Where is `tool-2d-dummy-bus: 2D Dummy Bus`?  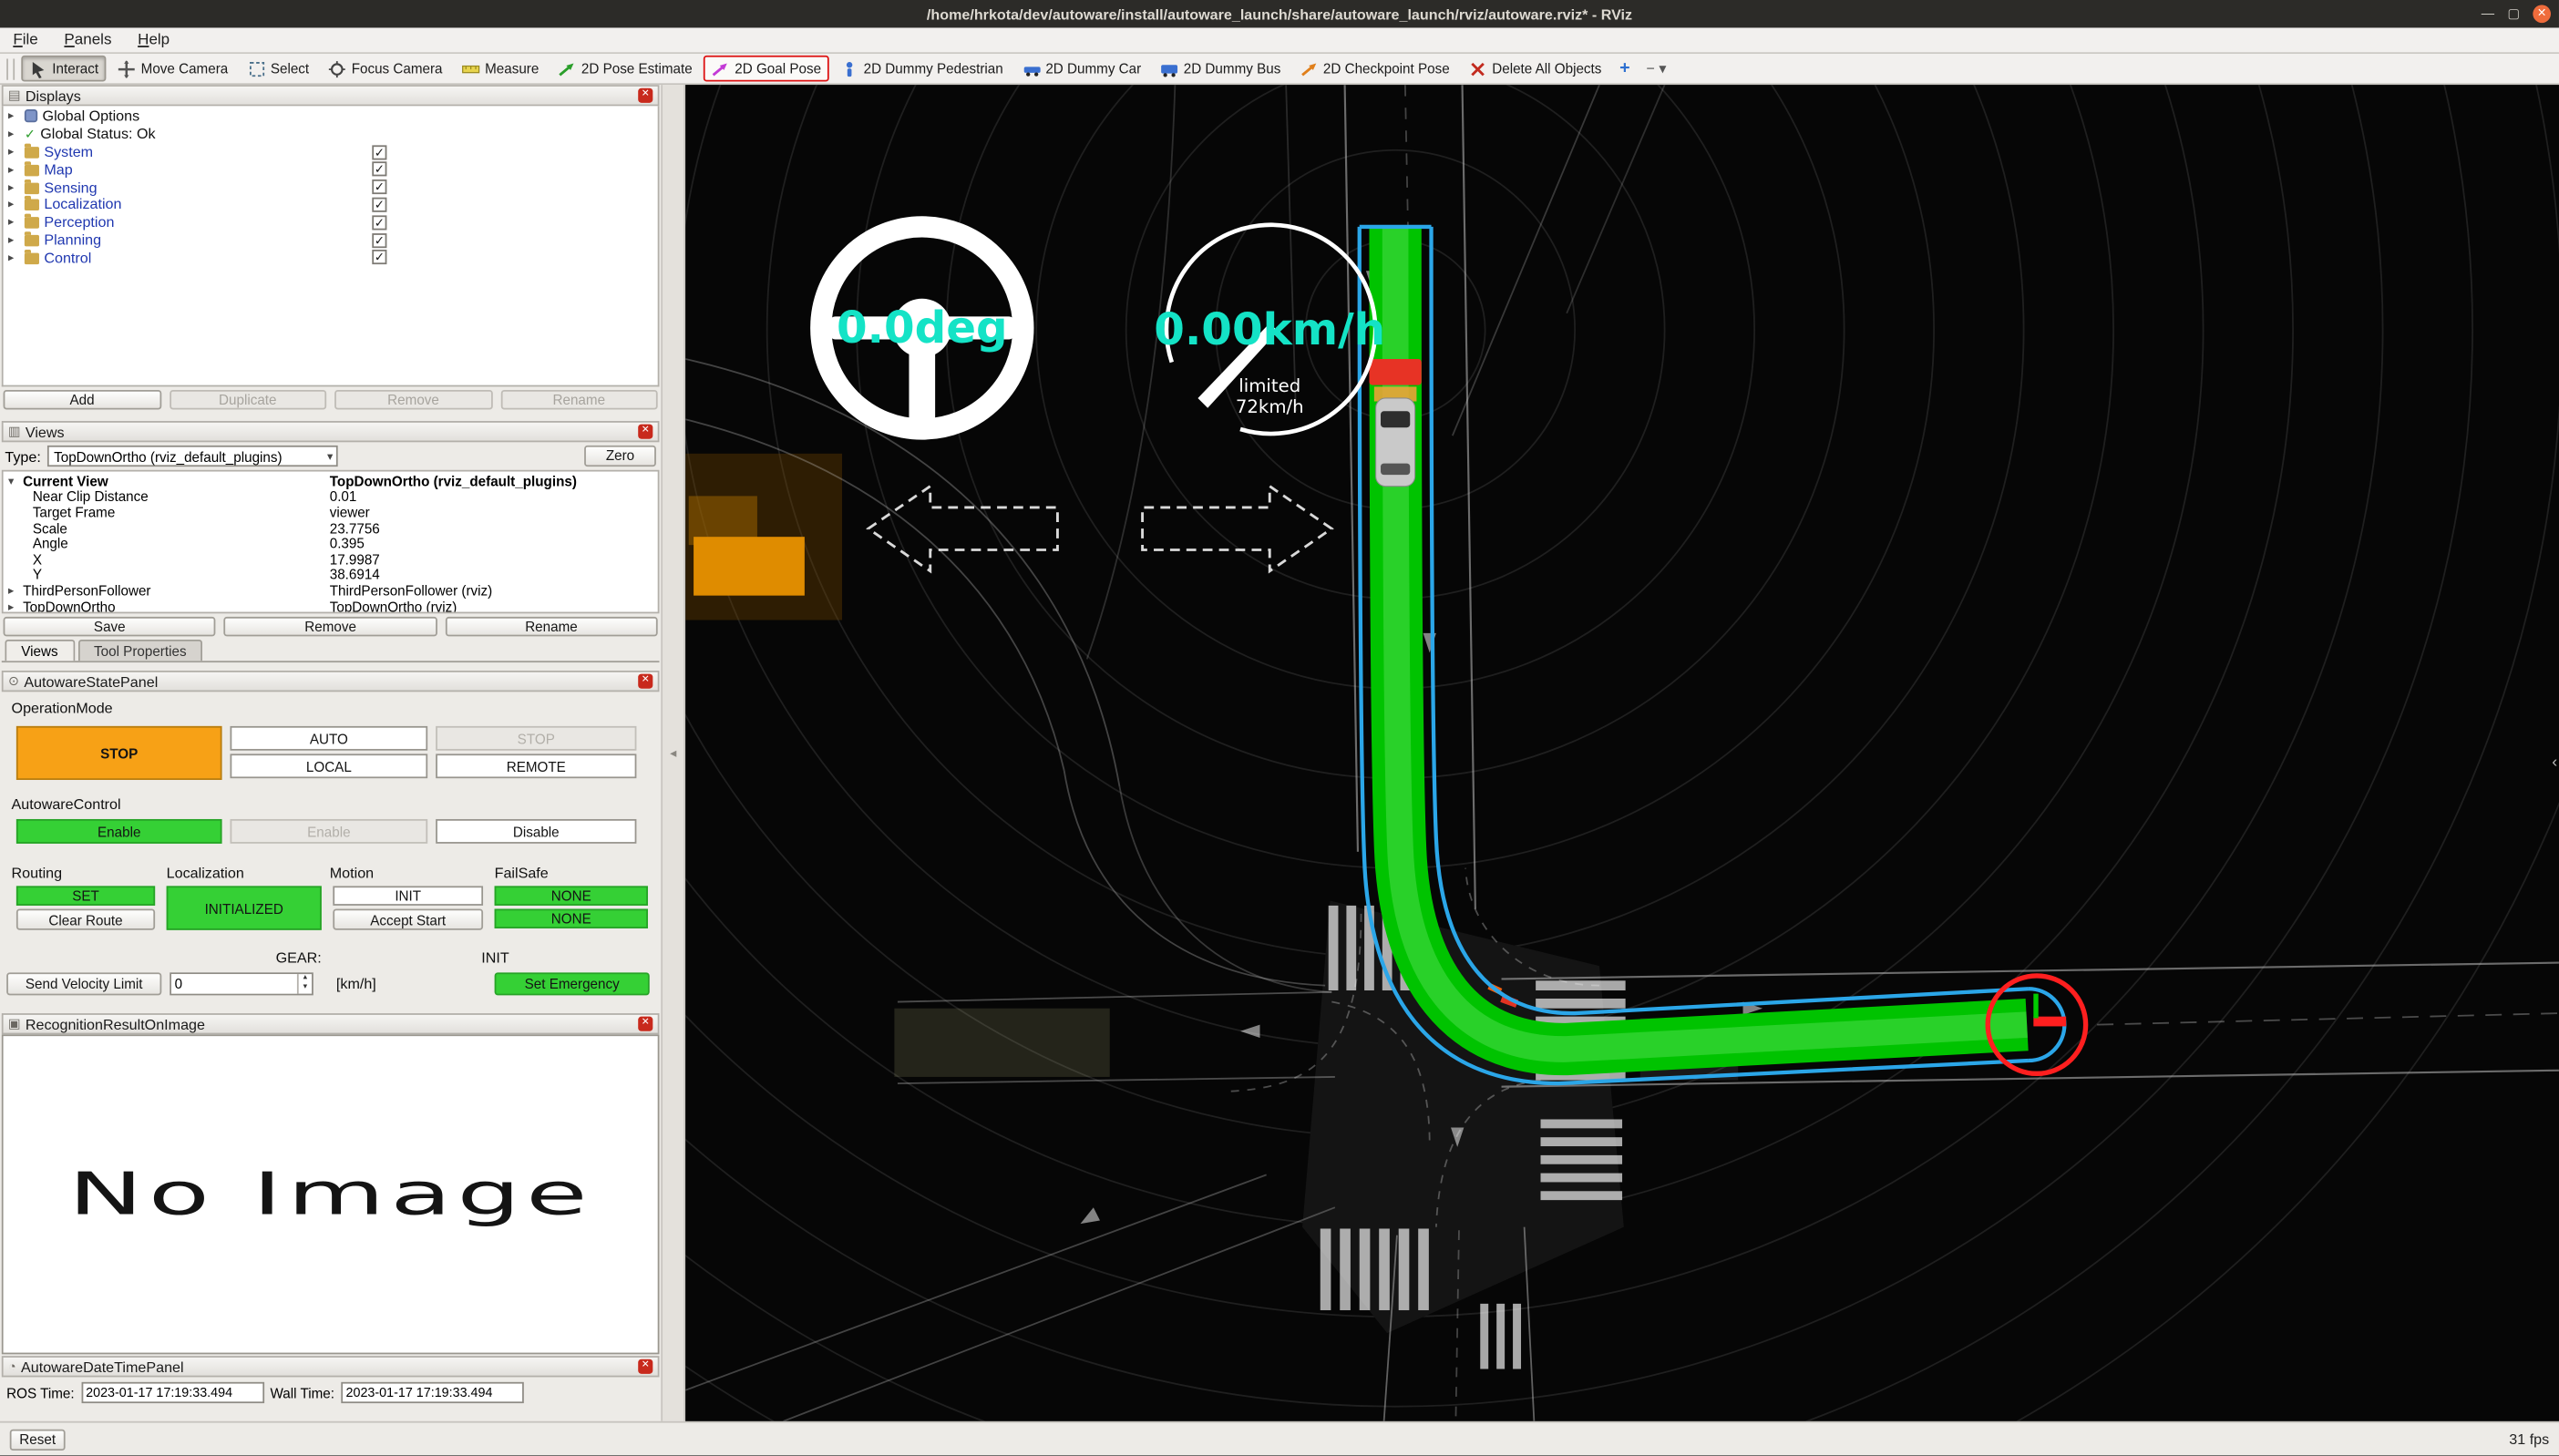 tool-2d-dummy-bus: 2D Dummy Bus is located at coordinates (1221, 69).